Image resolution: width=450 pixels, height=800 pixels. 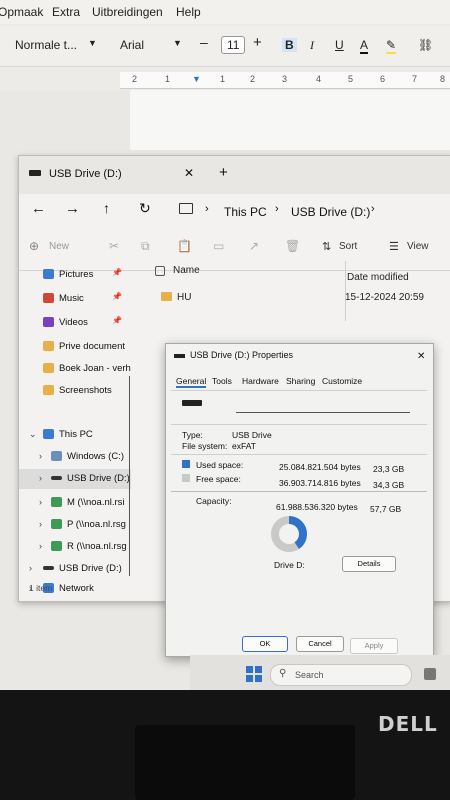 What do you see at coordinates (129, 476) in the screenshot?
I see `pane-splitter` at bounding box center [129, 476].